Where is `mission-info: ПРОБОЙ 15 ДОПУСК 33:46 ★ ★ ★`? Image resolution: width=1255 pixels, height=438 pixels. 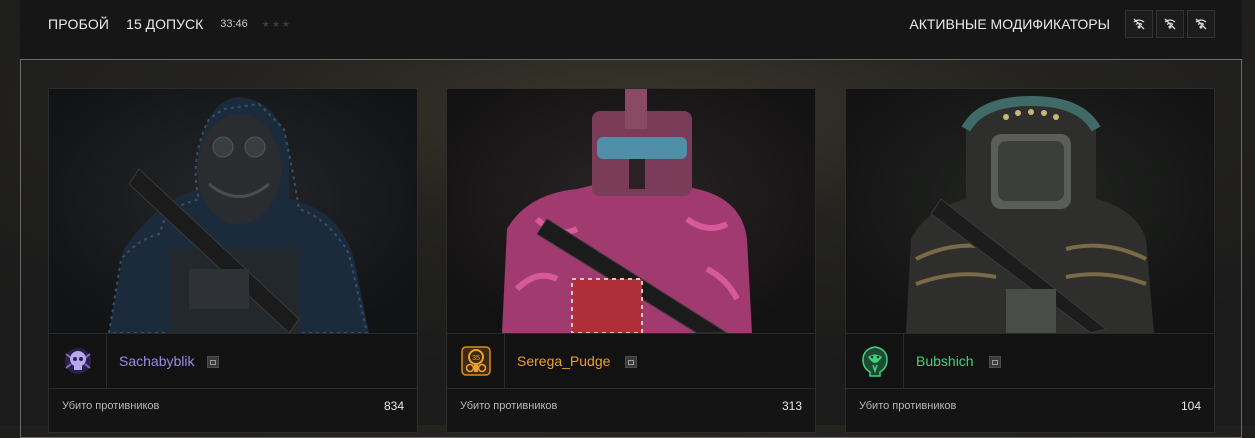
mission-info: ПРОБОЙ 15 ДОПУСК 33:46 ★ ★ ★ is located at coordinates (170, 24).